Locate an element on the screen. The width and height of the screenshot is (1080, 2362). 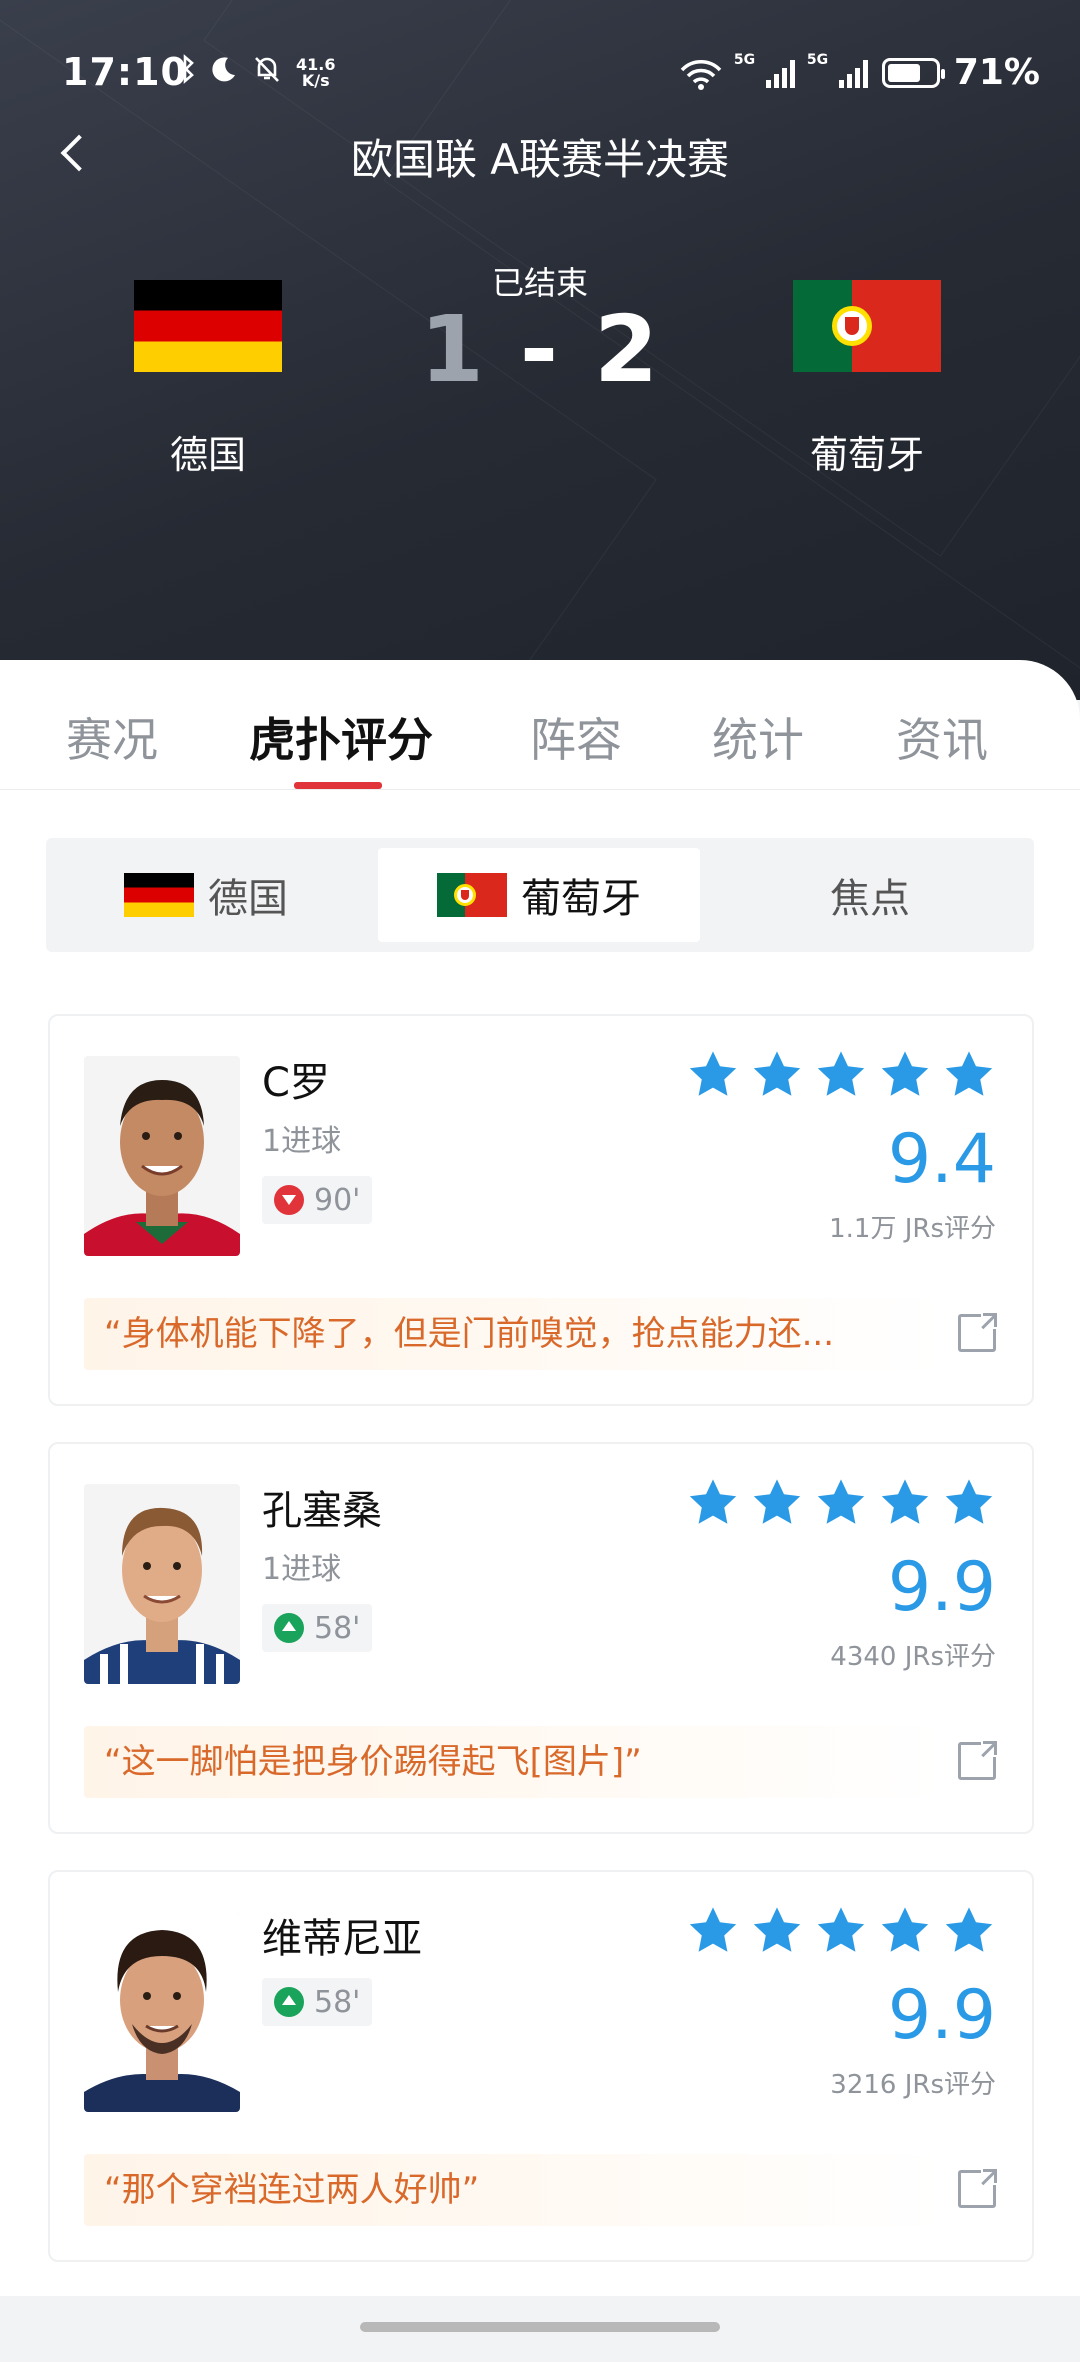
rating-count: 4340 JRs评分 is located at coordinates (913, 1657).